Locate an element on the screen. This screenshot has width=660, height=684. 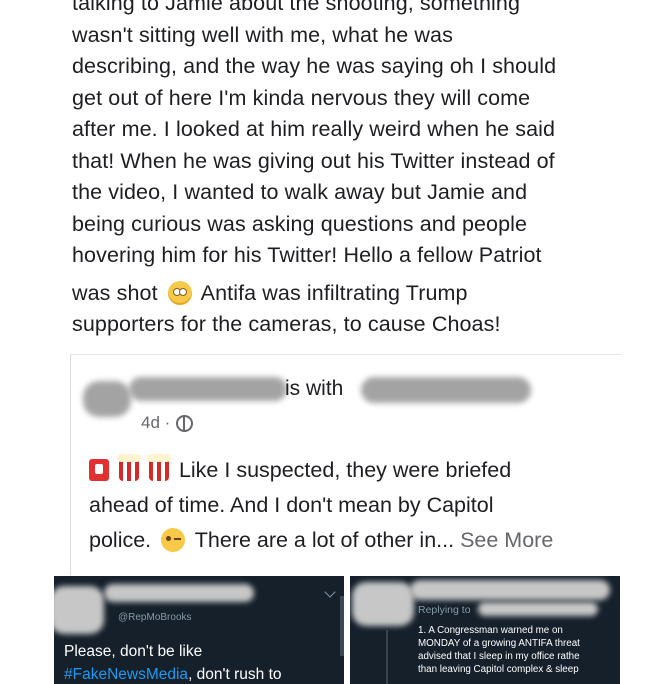
see-more-link: See More is located at coordinates (506, 540).